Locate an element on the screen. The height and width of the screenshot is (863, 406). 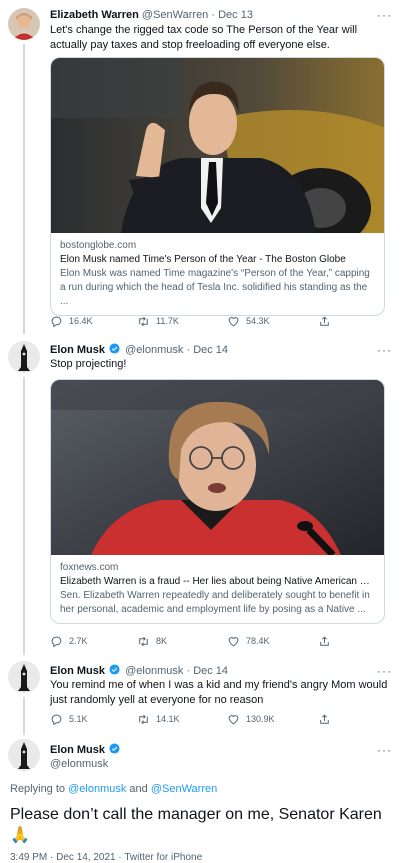
reply-button: 2.7K is located at coordinates (69, 641).